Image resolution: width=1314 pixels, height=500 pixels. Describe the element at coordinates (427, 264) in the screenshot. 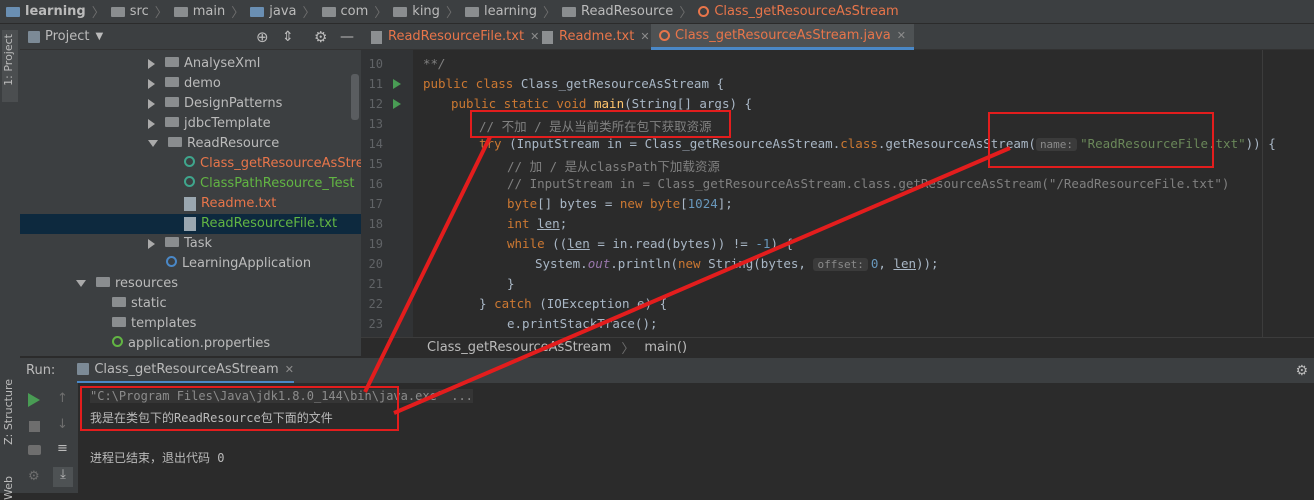

I see `annotation-arrow-comment-to-output` at that location.